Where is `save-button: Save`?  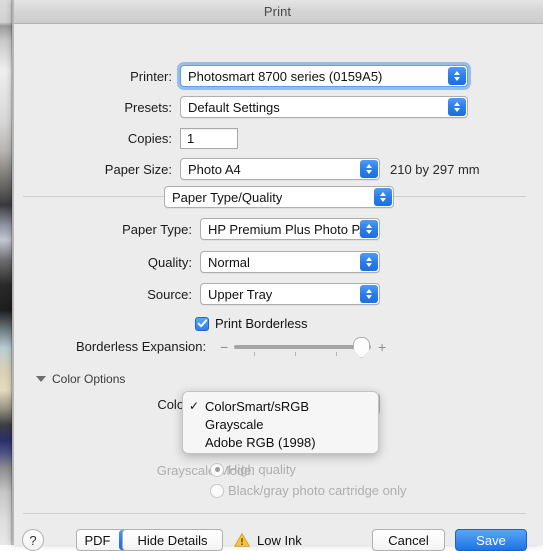
save-button: Save is located at coordinates (491, 540).